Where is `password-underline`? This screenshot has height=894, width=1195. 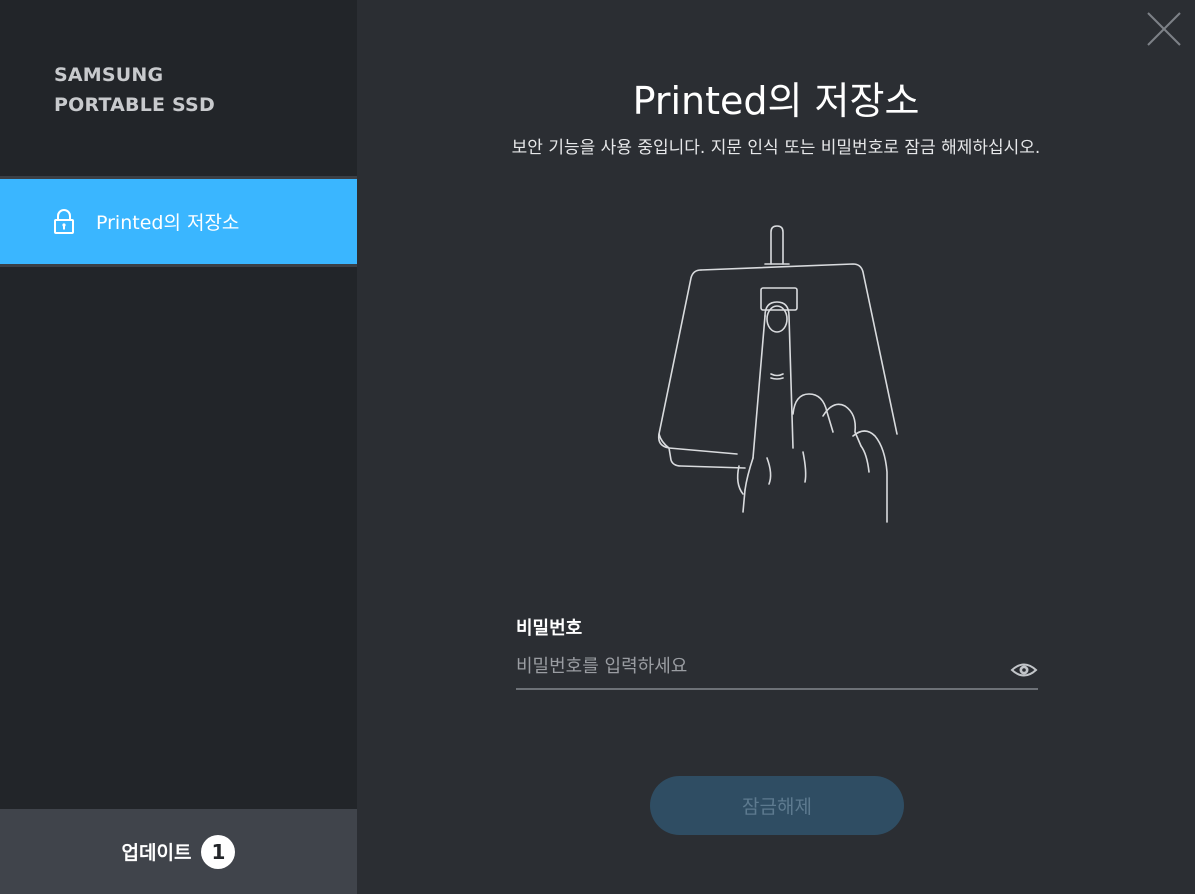 password-underline is located at coordinates (777, 689).